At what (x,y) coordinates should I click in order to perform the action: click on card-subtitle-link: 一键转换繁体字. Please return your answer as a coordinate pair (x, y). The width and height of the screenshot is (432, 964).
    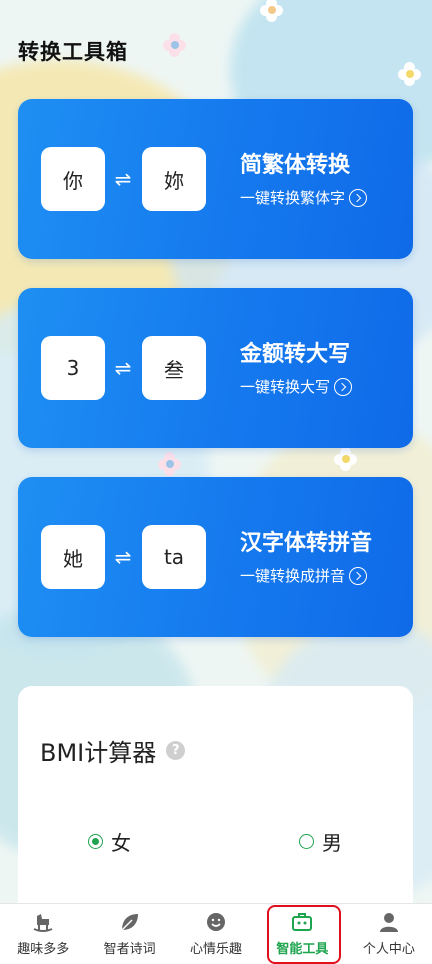
    Looking at the image, I should click on (304, 197).